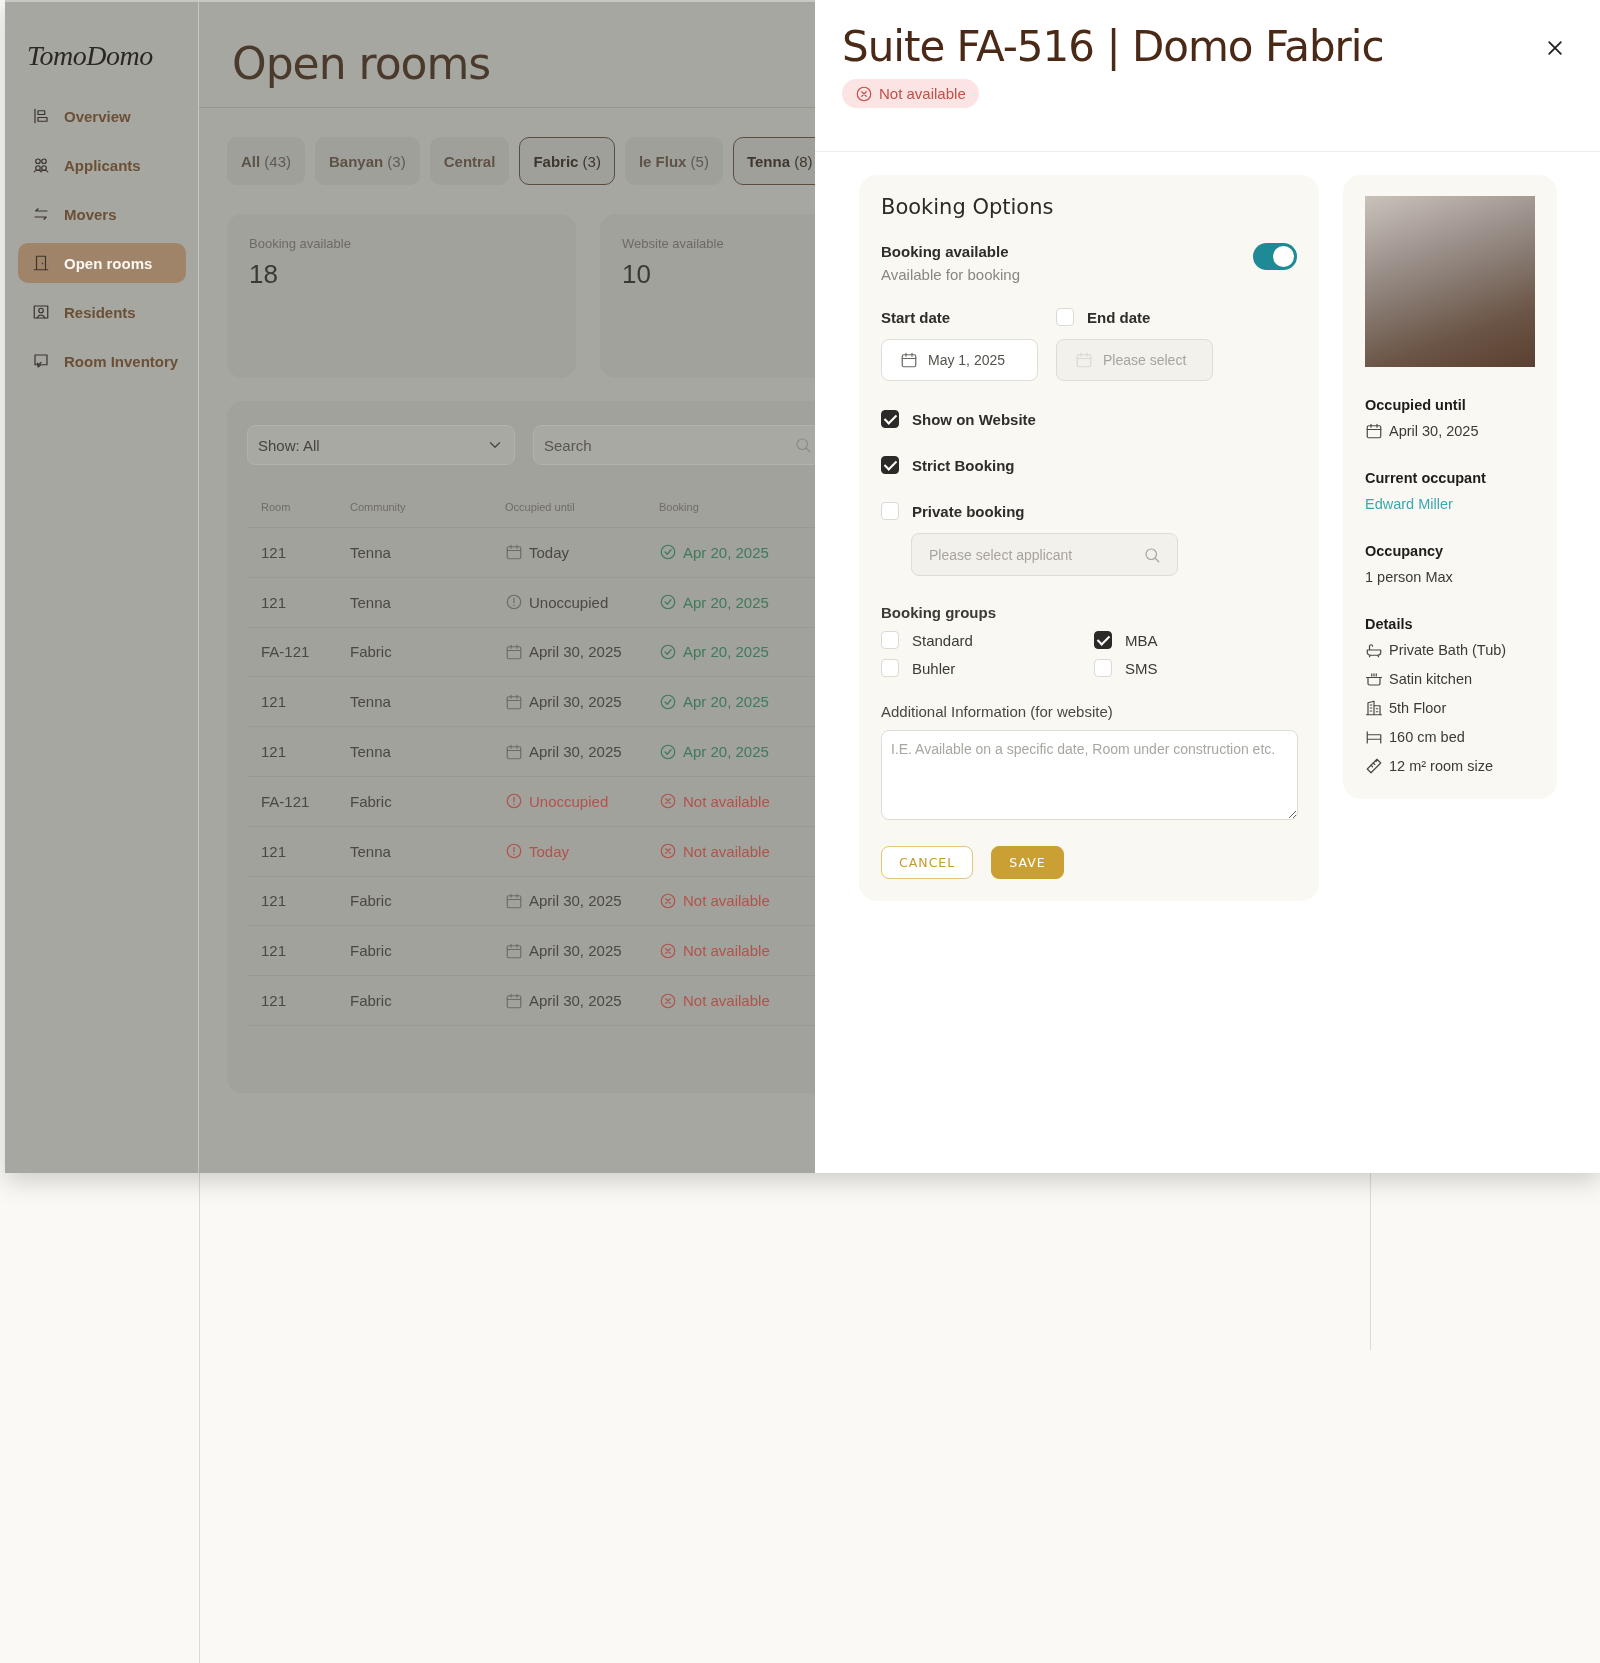  What do you see at coordinates (674, 445) in the screenshot?
I see `search-field: Search` at bounding box center [674, 445].